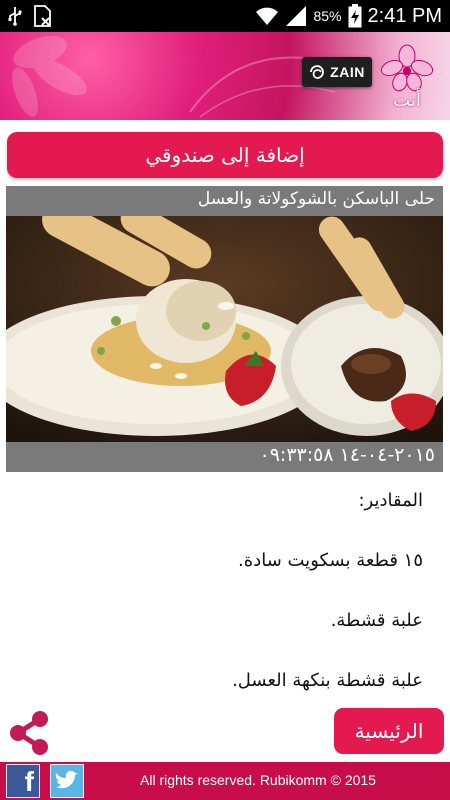 The image size is (450, 800). What do you see at coordinates (258, 780) in the screenshot?
I see `copyright-text: All rights reserved. Rubikomm © 2015` at bounding box center [258, 780].